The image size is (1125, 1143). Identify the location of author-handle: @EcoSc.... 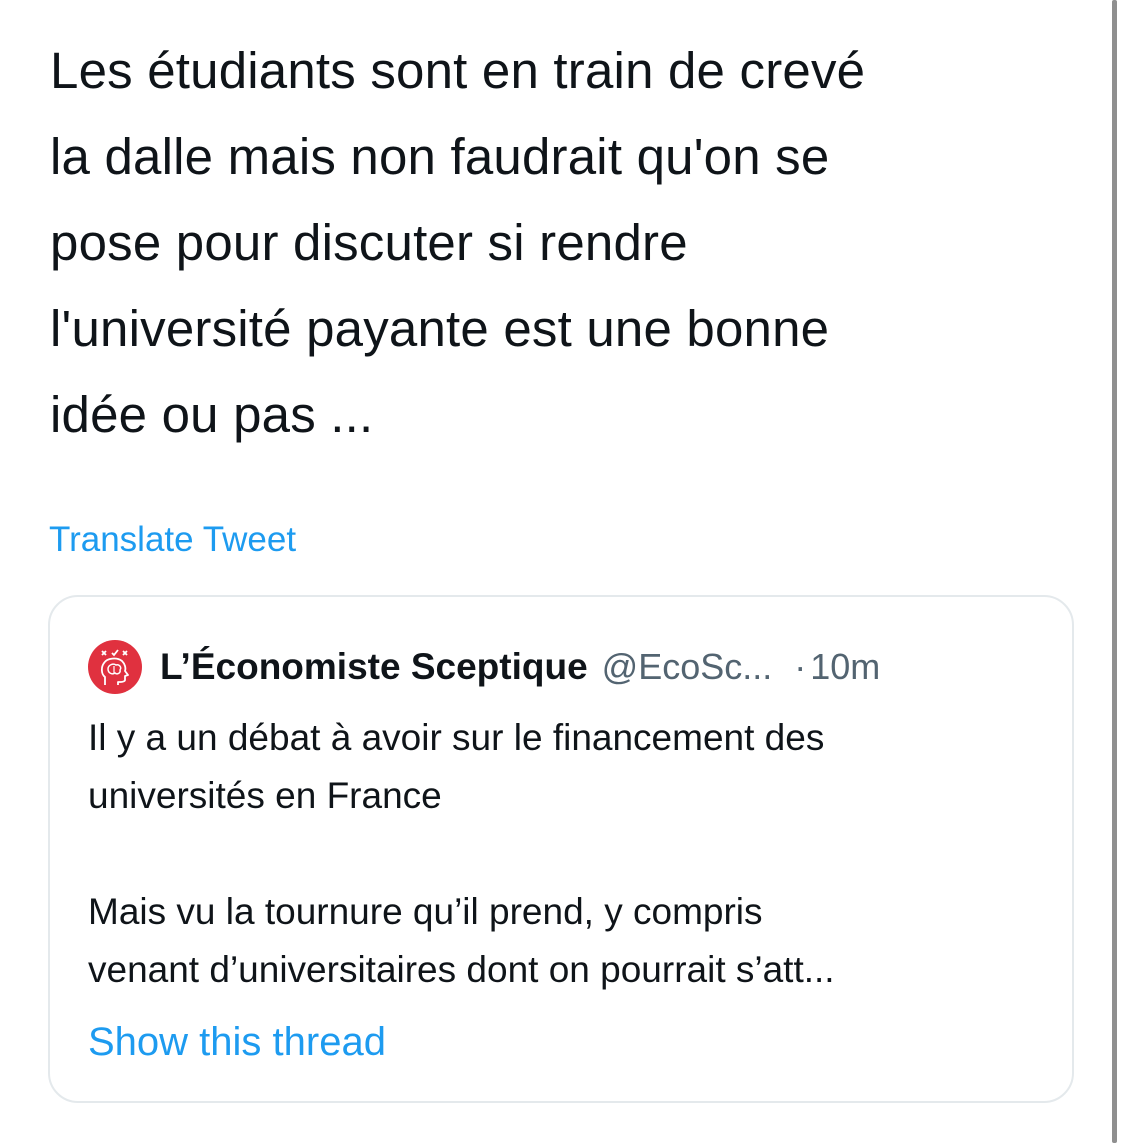
(687, 667).